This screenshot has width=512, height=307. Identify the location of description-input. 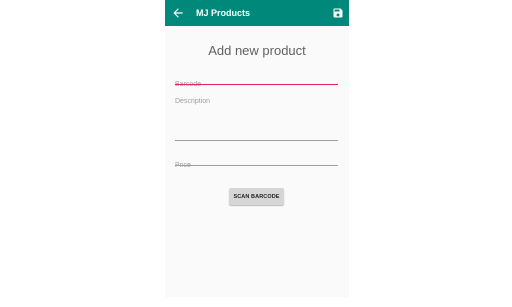
(256, 117).